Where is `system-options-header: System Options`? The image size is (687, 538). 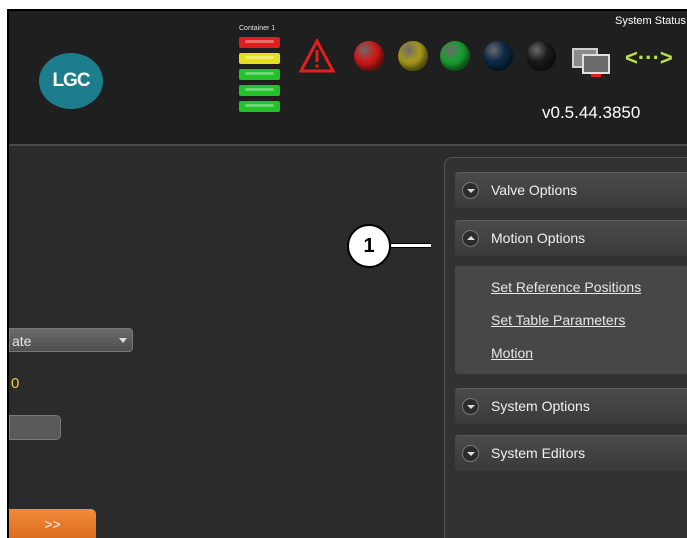 system-options-header: System Options is located at coordinates (571, 406).